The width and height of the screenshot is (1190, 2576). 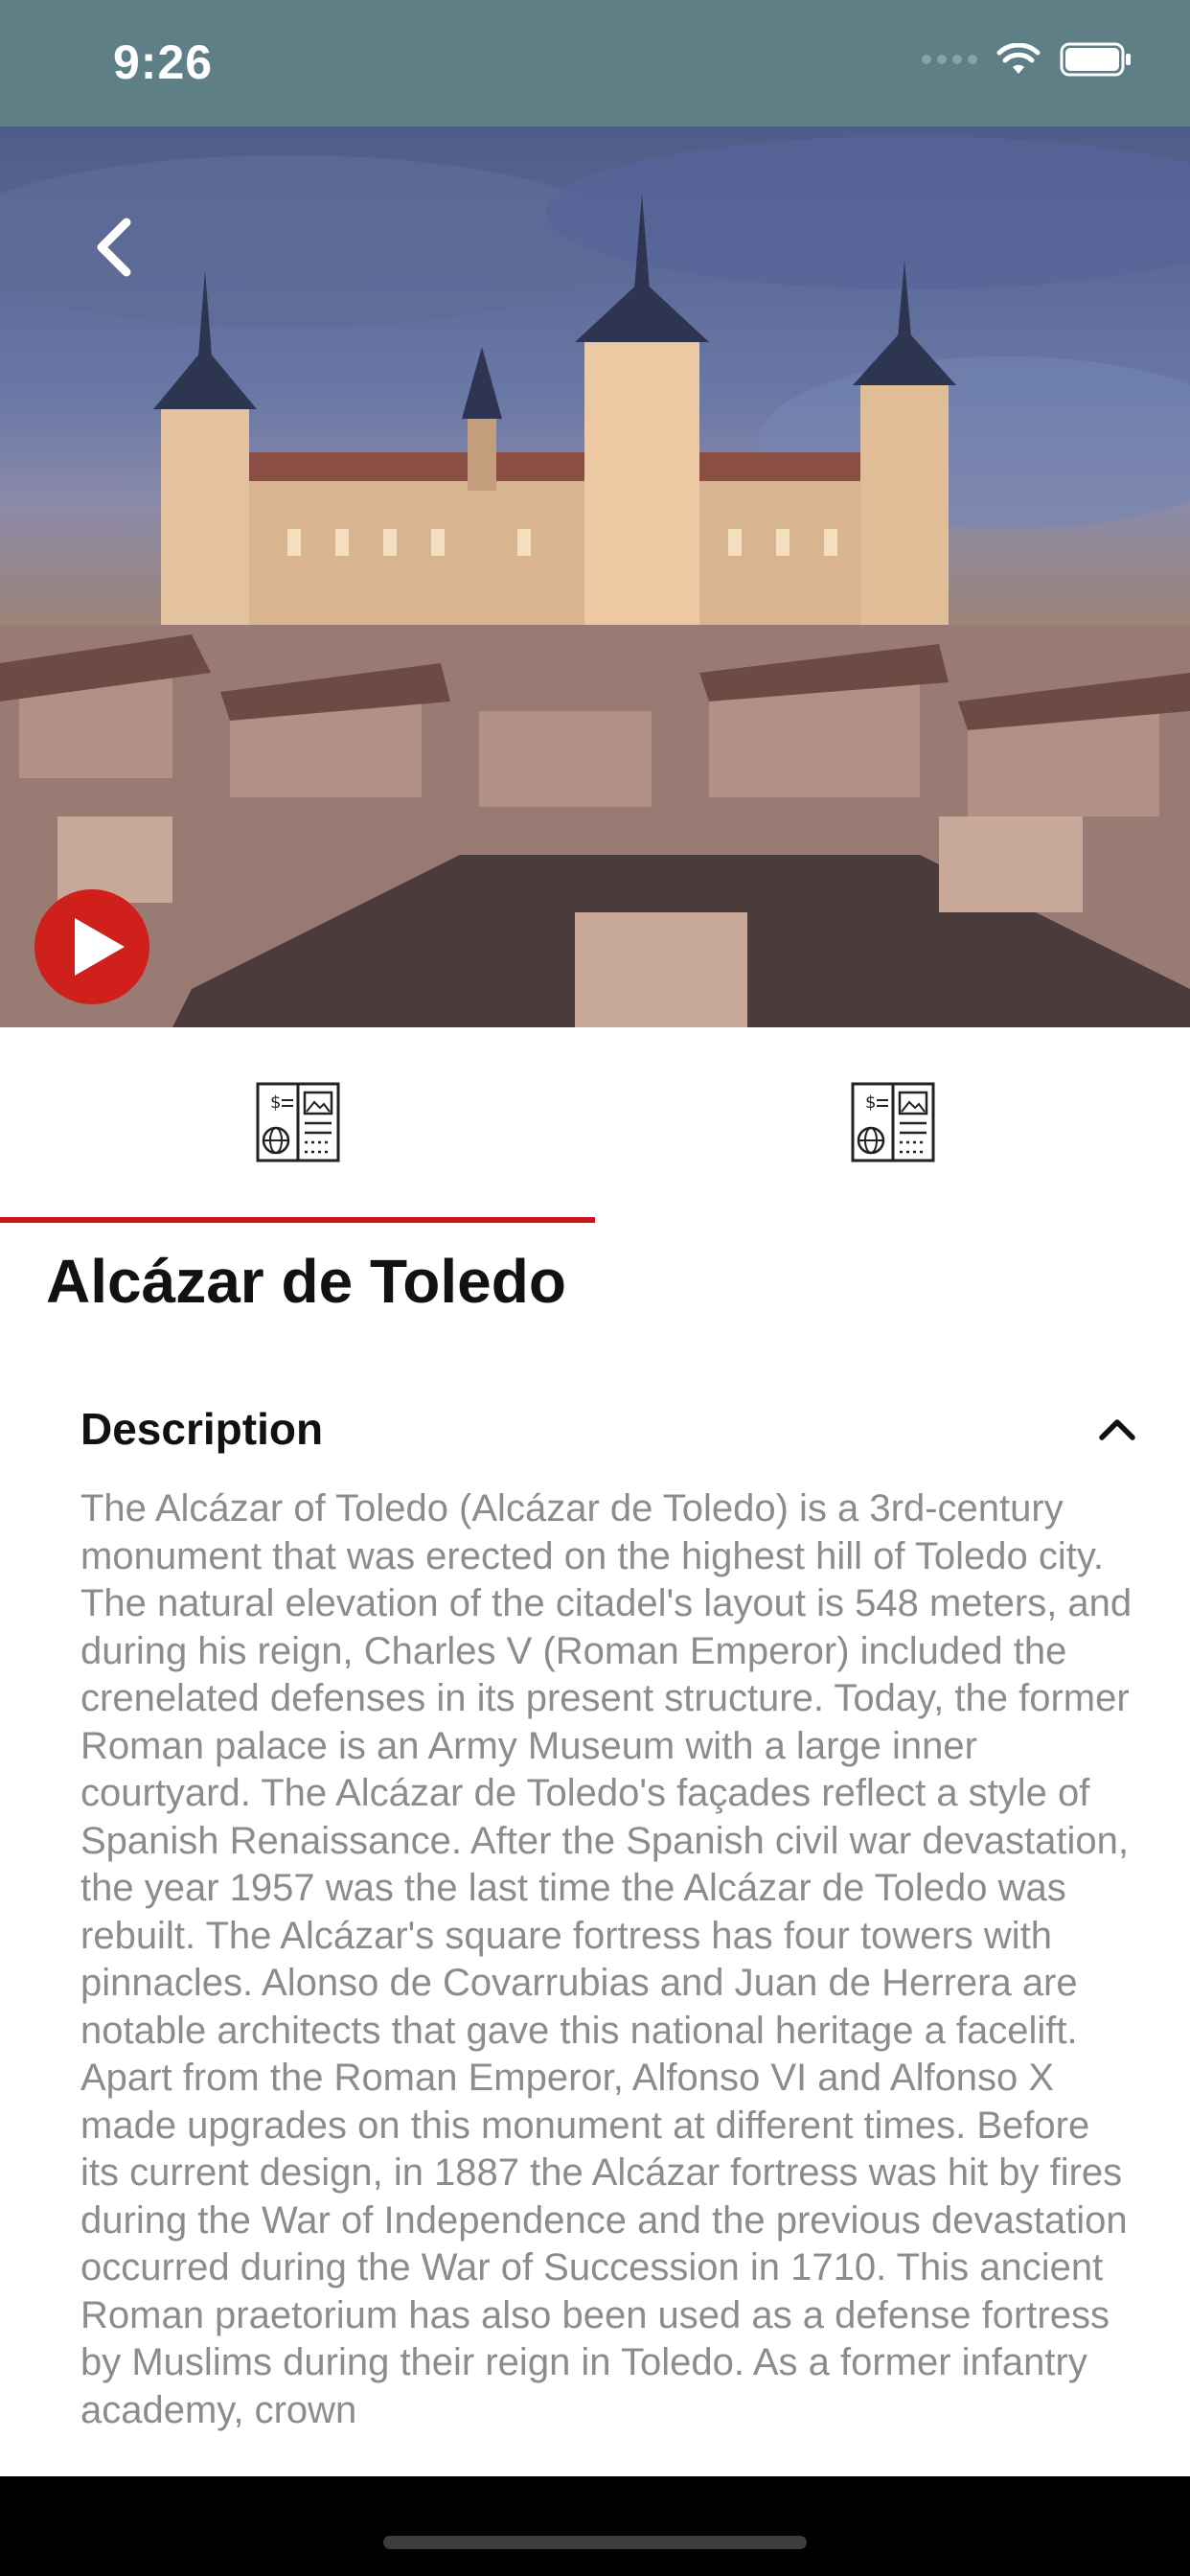 I want to click on play-icon, so click(x=100, y=947).